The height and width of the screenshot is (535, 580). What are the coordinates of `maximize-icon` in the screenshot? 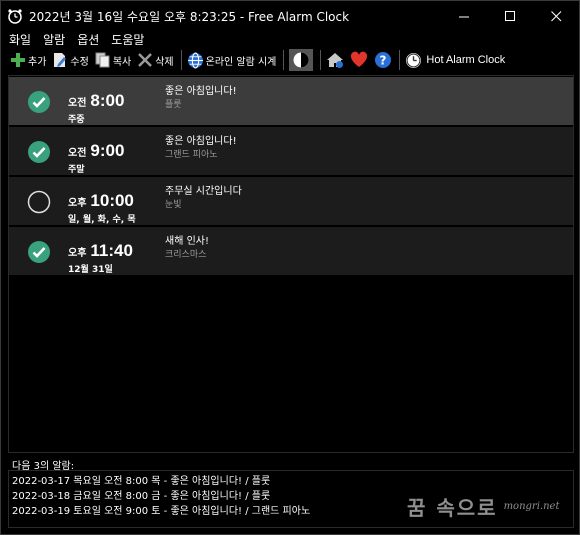 It's located at (509, 15).